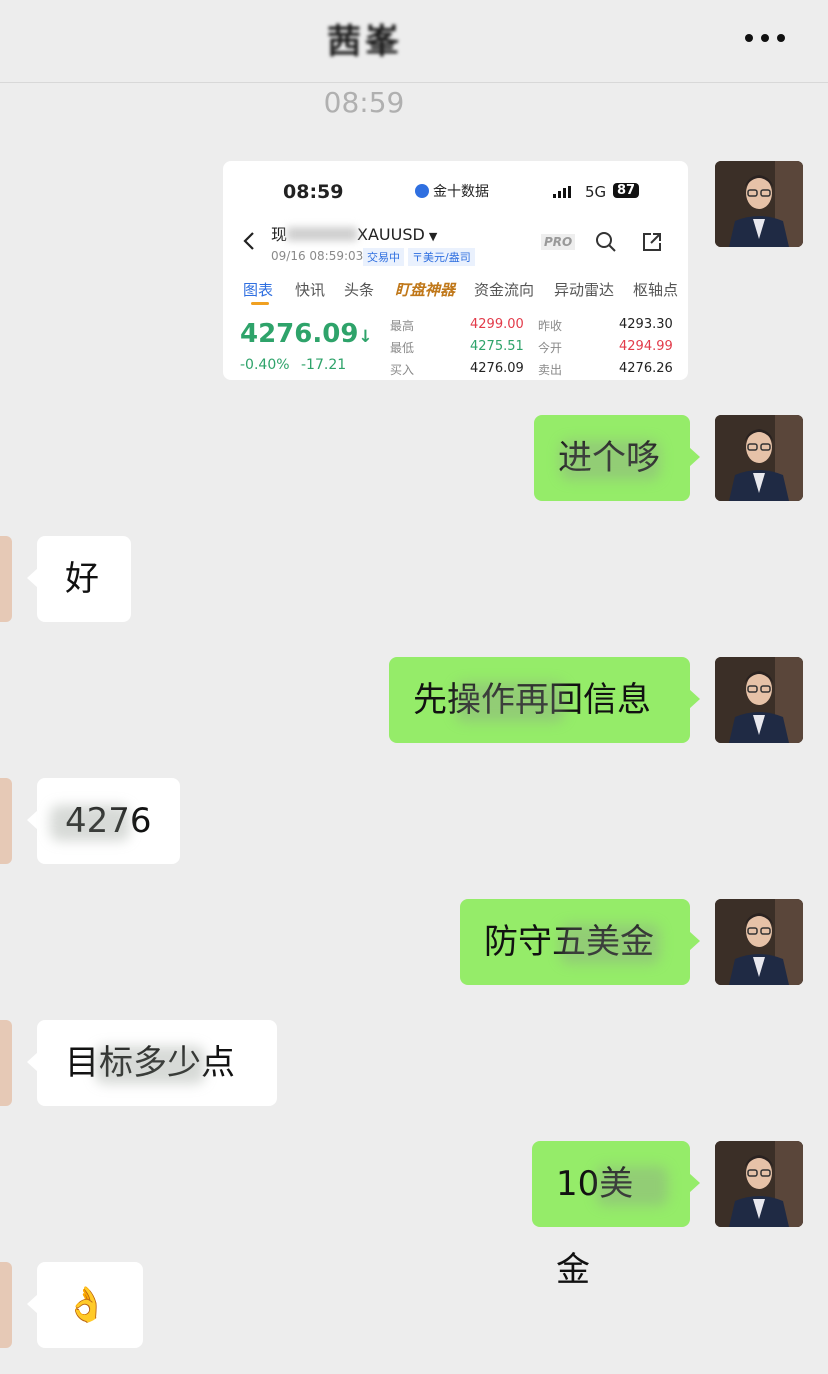  Describe the element at coordinates (550, 348) in the screenshot. I see `stat-label-open: 今开` at that location.